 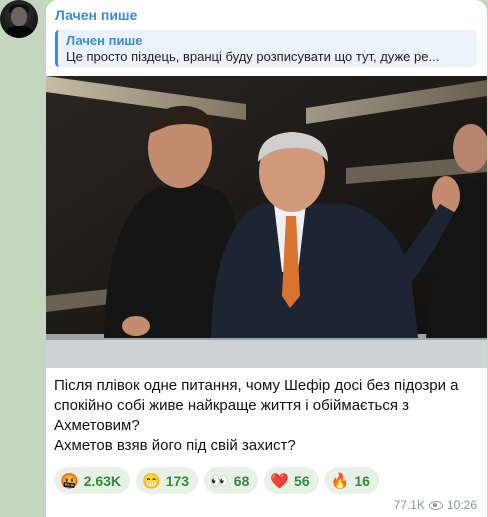 I want to click on reaction-angry: 🤬 2.63K, so click(x=92, y=480).